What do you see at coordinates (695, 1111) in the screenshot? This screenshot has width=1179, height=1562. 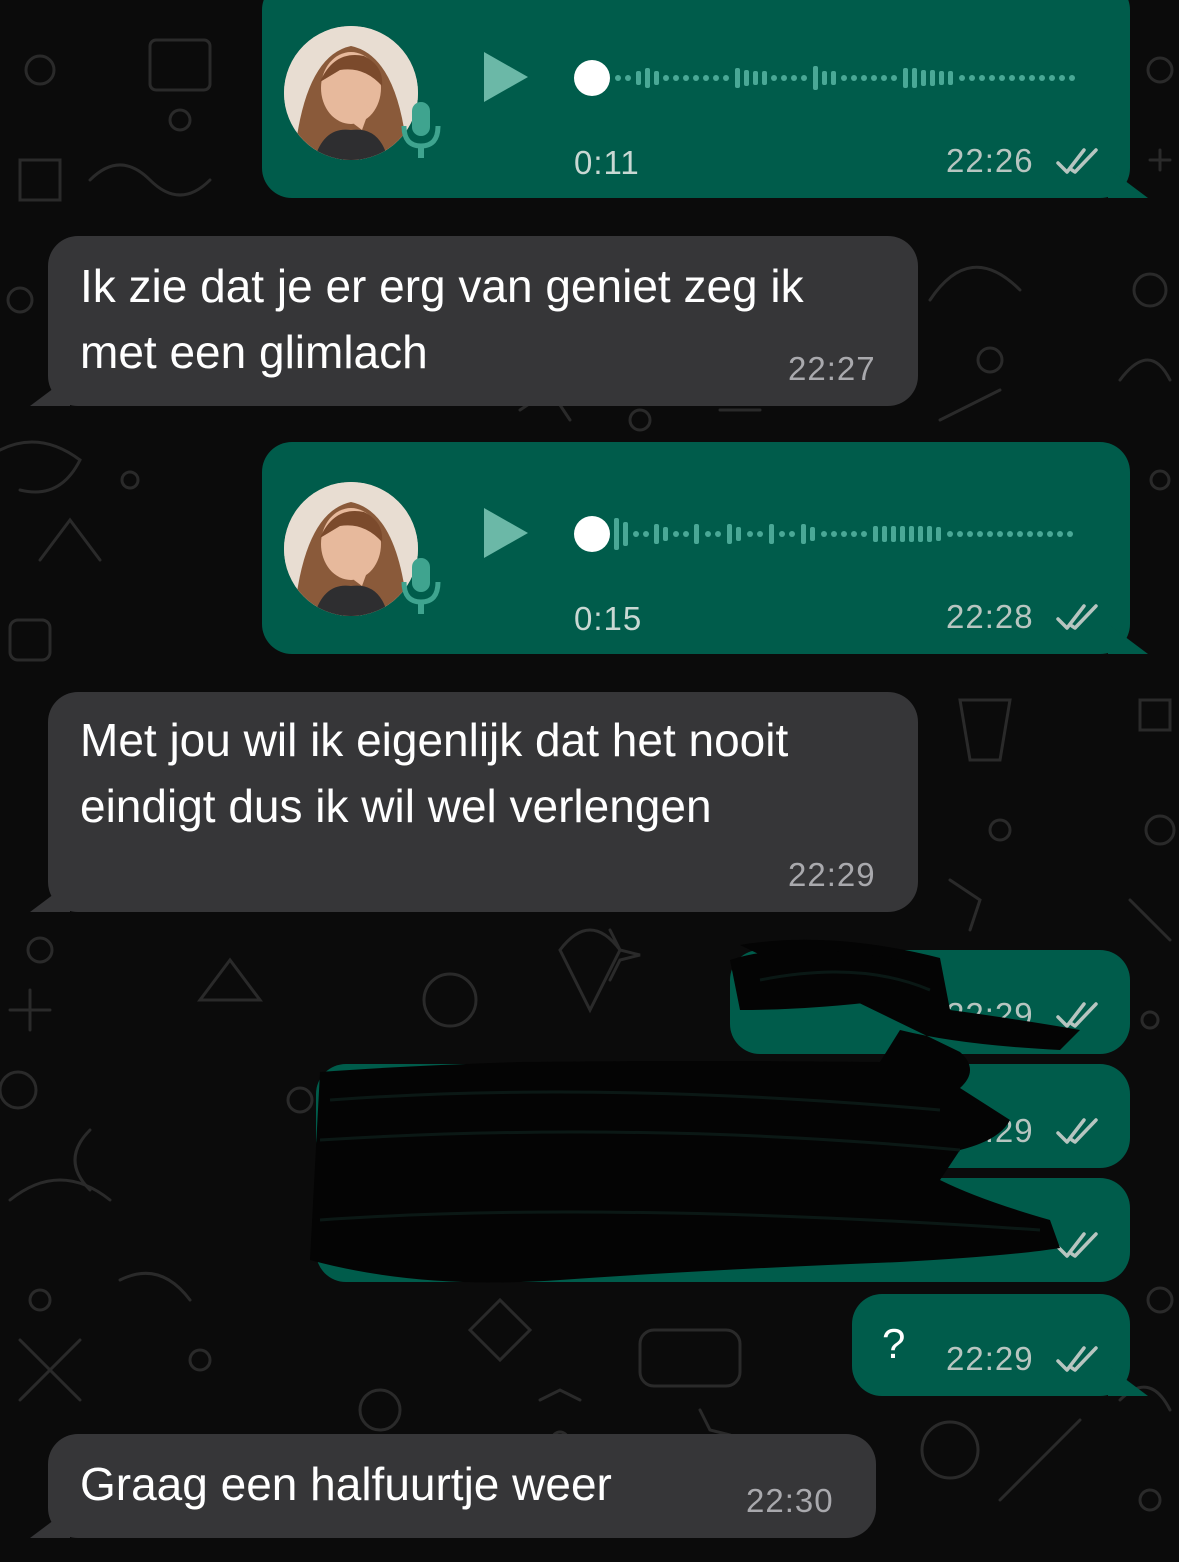 I see `redaction-scribble` at bounding box center [695, 1111].